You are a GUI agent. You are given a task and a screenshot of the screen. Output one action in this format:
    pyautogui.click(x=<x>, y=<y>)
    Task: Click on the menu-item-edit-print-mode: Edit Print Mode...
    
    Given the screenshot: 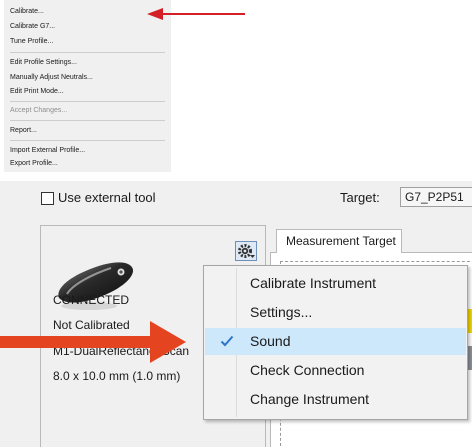 What is the action you would take?
    pyautogui.click(x=37, y=92)
    